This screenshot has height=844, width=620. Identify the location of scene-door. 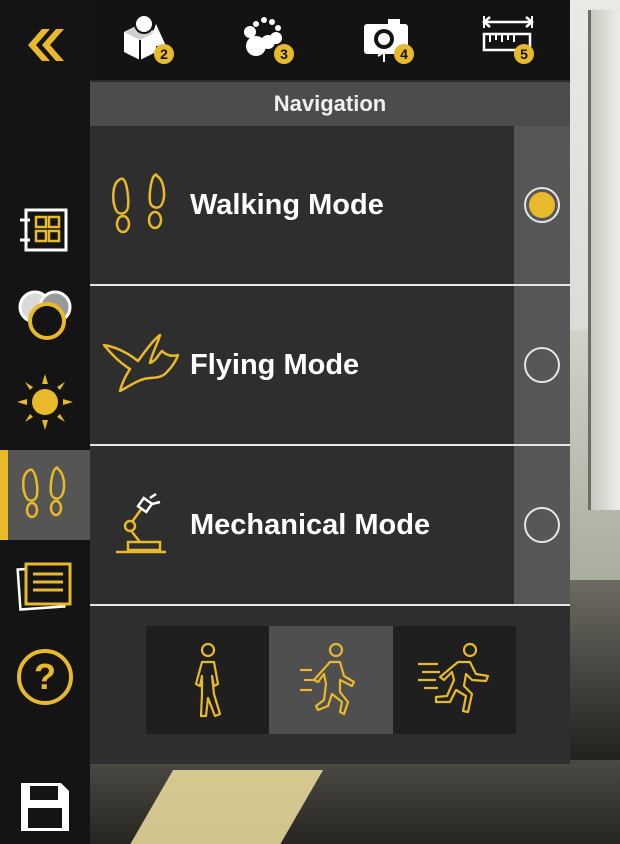
(604, 260).